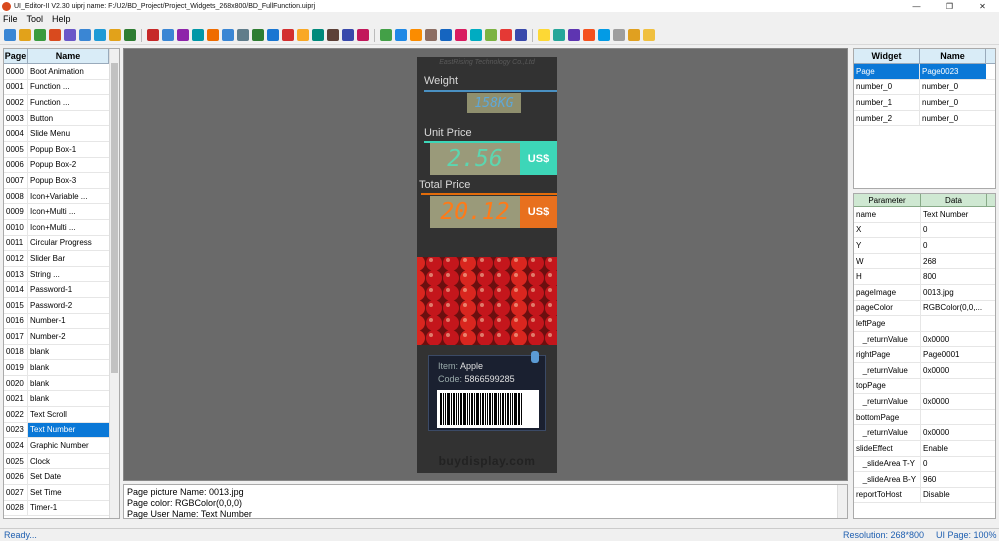  Describe the element at coordinates (61, 352) in the screenshot. I see `page-list-row: 0018 blank` at that location.